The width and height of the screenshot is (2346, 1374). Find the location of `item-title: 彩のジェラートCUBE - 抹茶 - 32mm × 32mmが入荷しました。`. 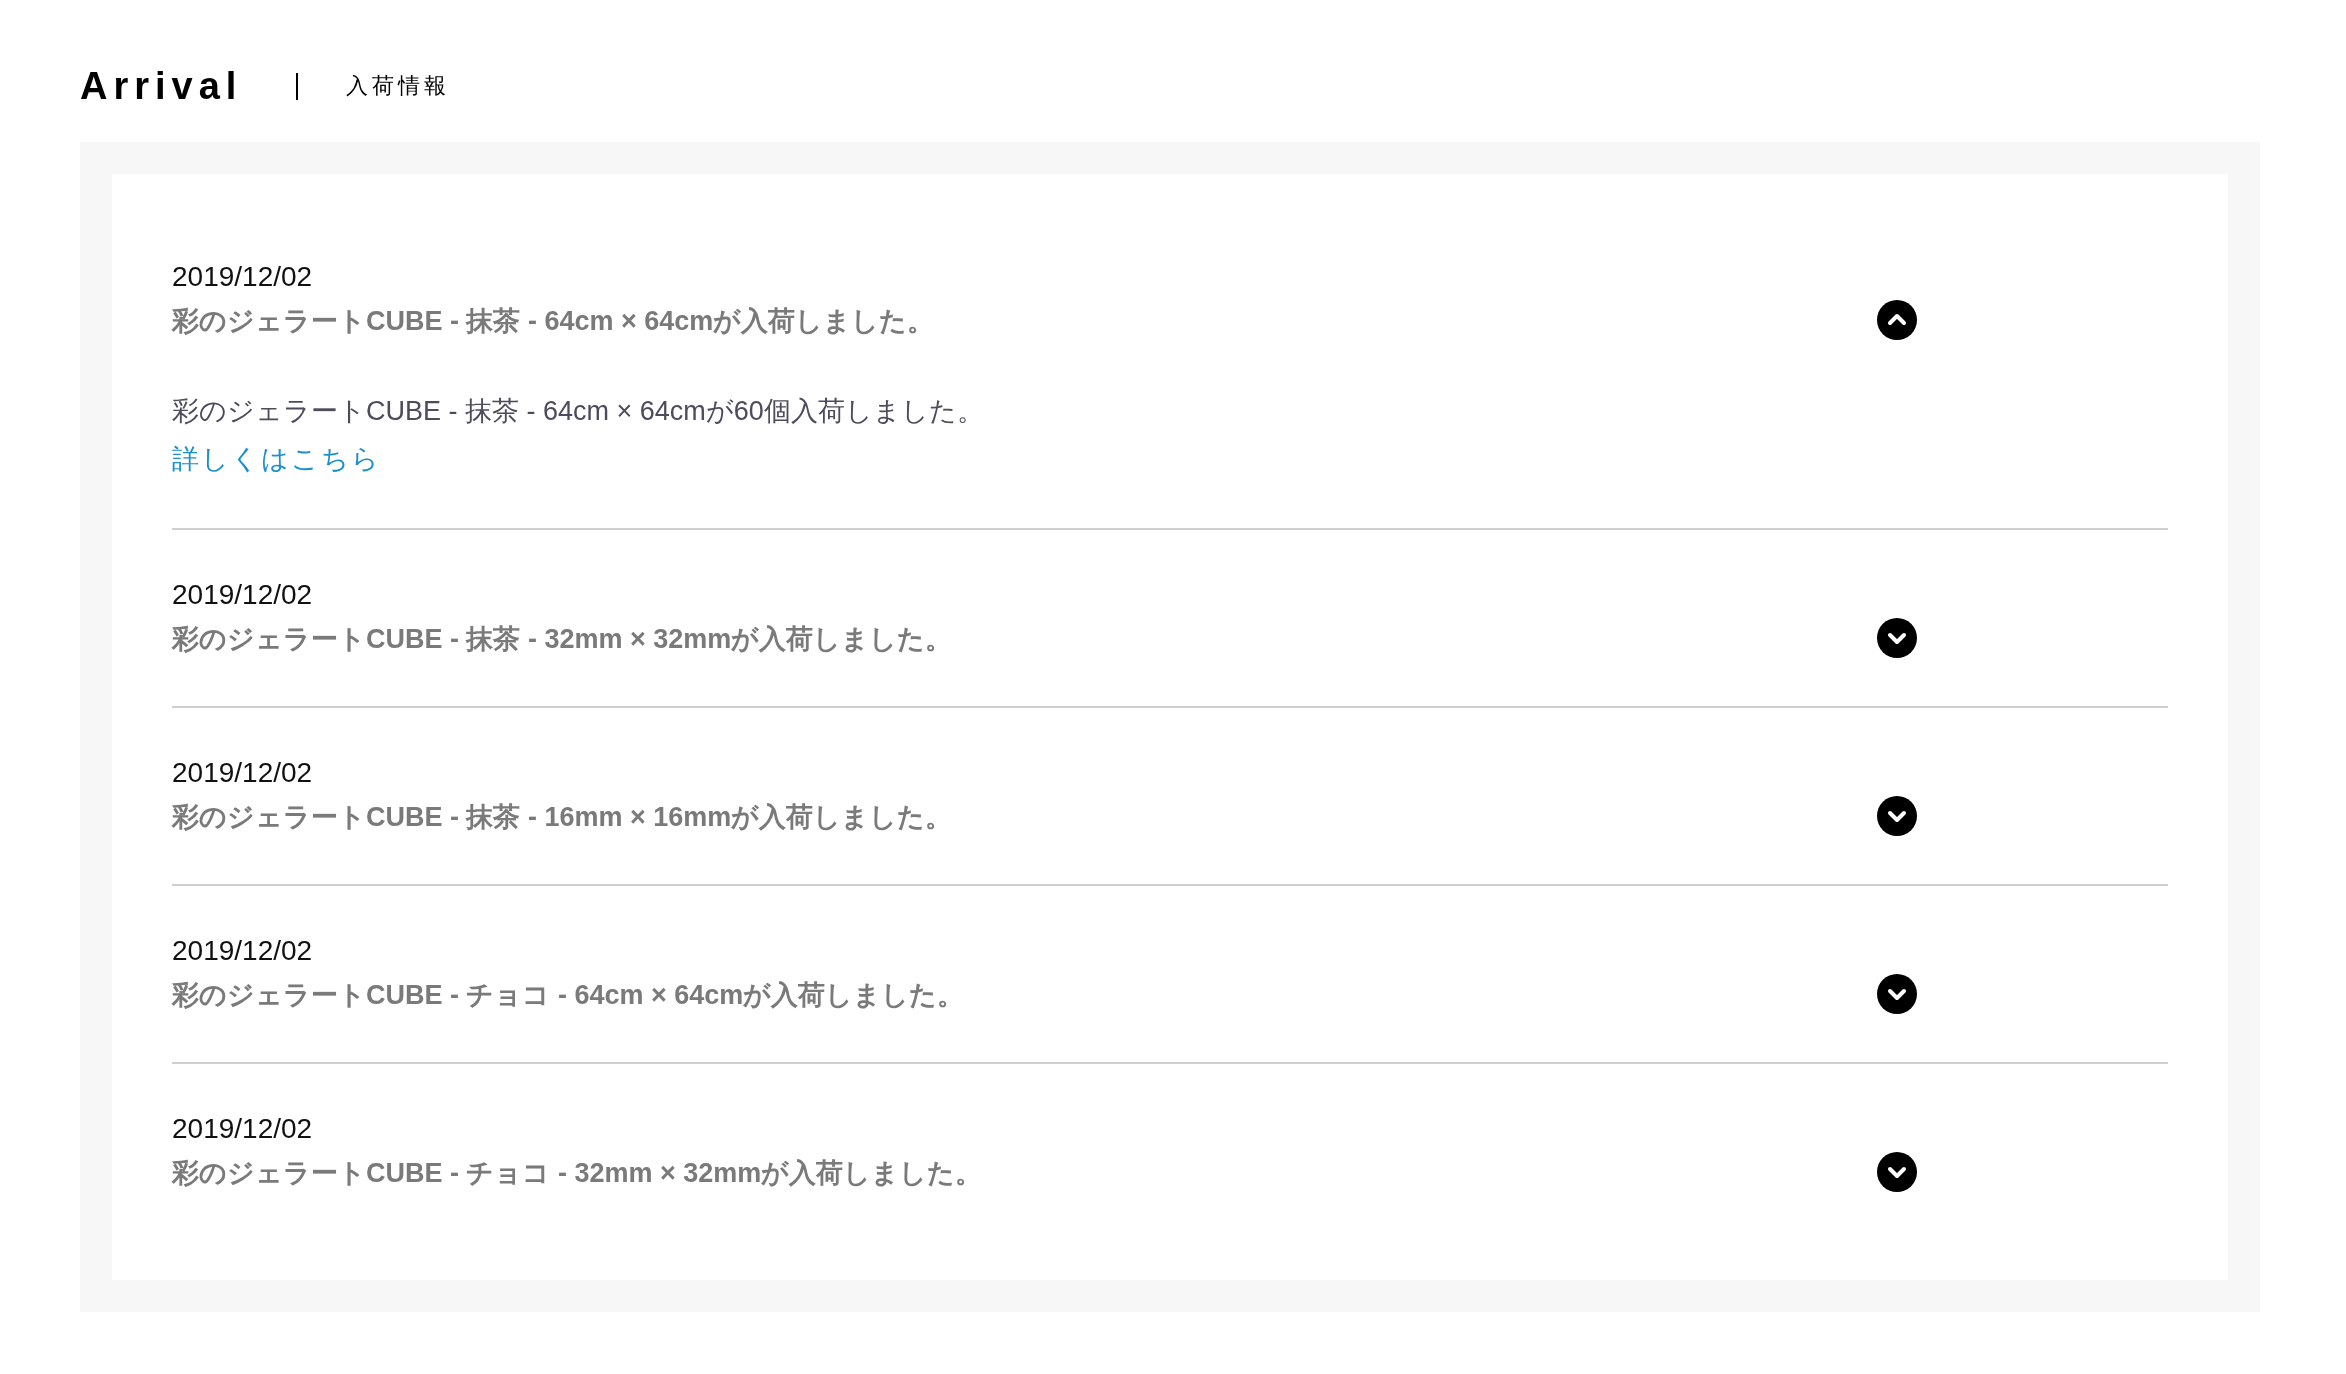

item-title: 彩のジェラートCUBE - 抹茶 - 32mm × 32mmが入荷しました。 is located at coordinates (562, 639).